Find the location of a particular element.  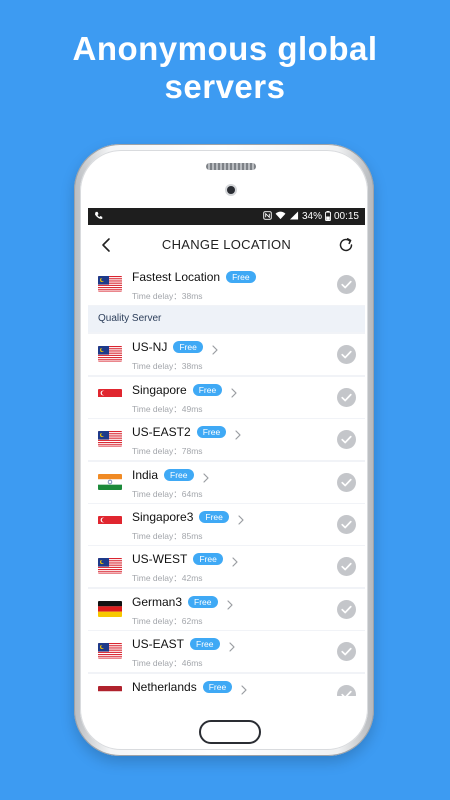

server-name: German3 is located at coordinates (157, 601).